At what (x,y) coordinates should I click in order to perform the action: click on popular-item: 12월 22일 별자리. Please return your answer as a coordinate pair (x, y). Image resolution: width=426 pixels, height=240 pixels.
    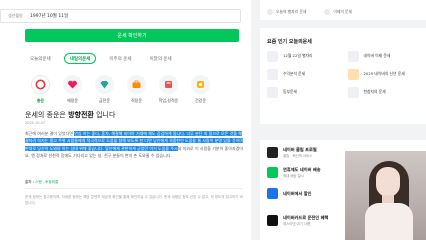
    Looking at the image, I should click on (303, 56).